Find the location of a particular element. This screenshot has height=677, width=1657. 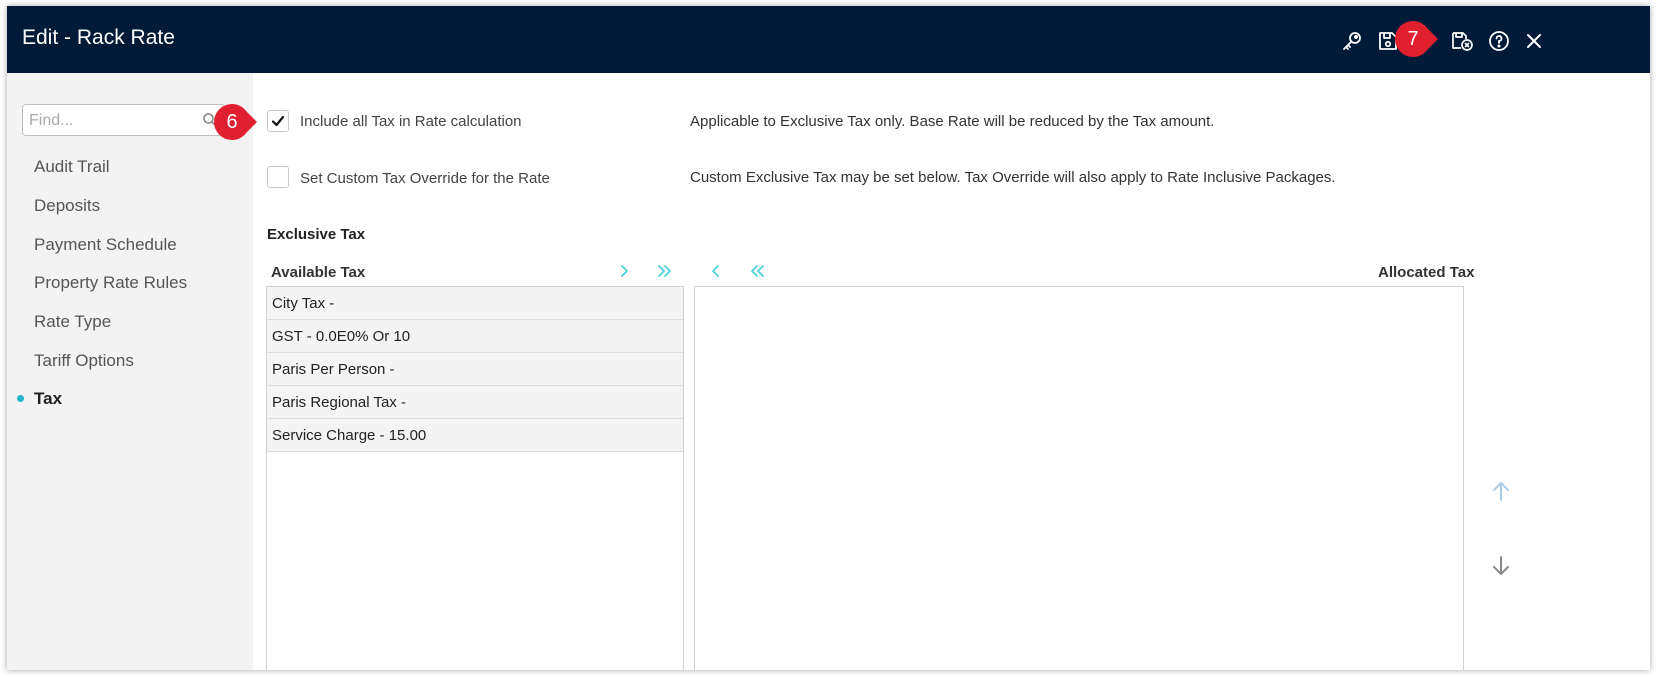

move-all-left-icon is located at coordinates (757, 271).